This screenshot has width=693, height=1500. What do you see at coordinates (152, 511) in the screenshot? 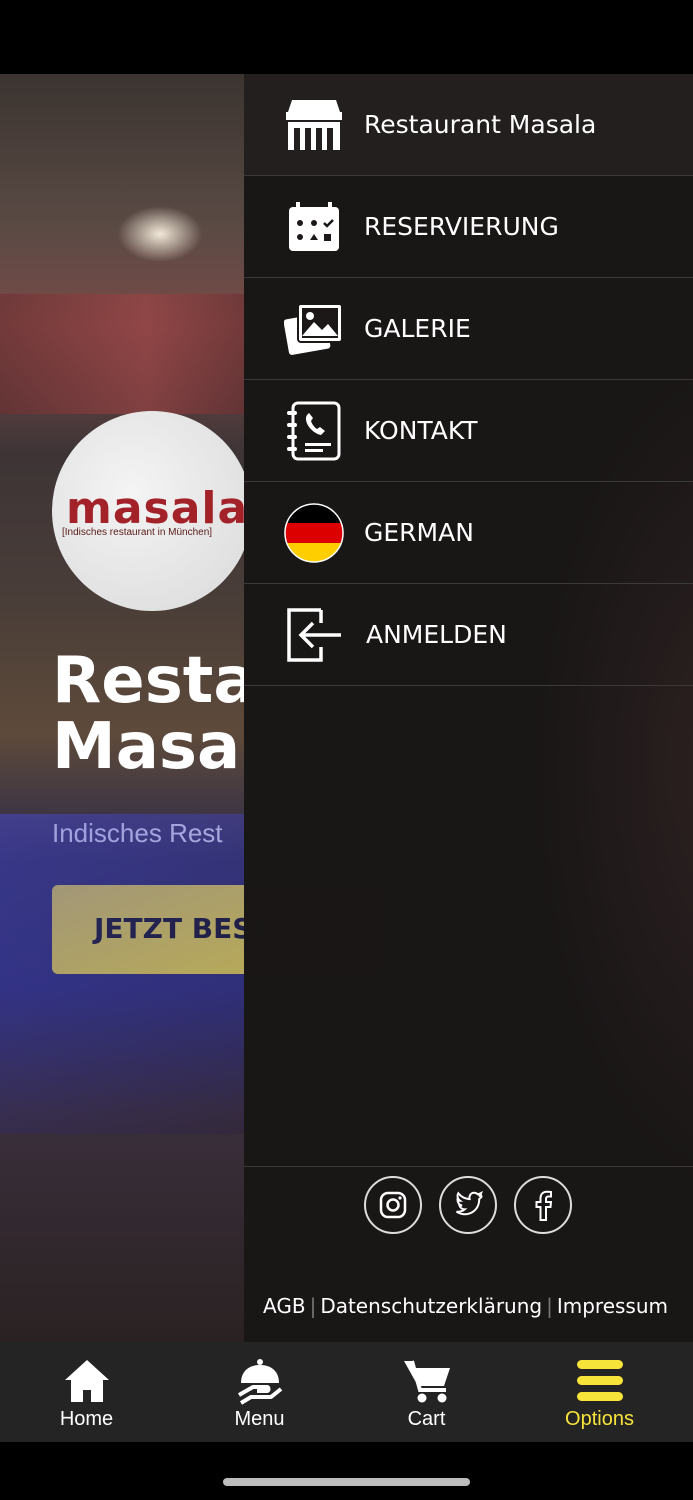
I see `restaurant-logo: masala [Indisches restaurant in München]` at bounding box center [152, 511].